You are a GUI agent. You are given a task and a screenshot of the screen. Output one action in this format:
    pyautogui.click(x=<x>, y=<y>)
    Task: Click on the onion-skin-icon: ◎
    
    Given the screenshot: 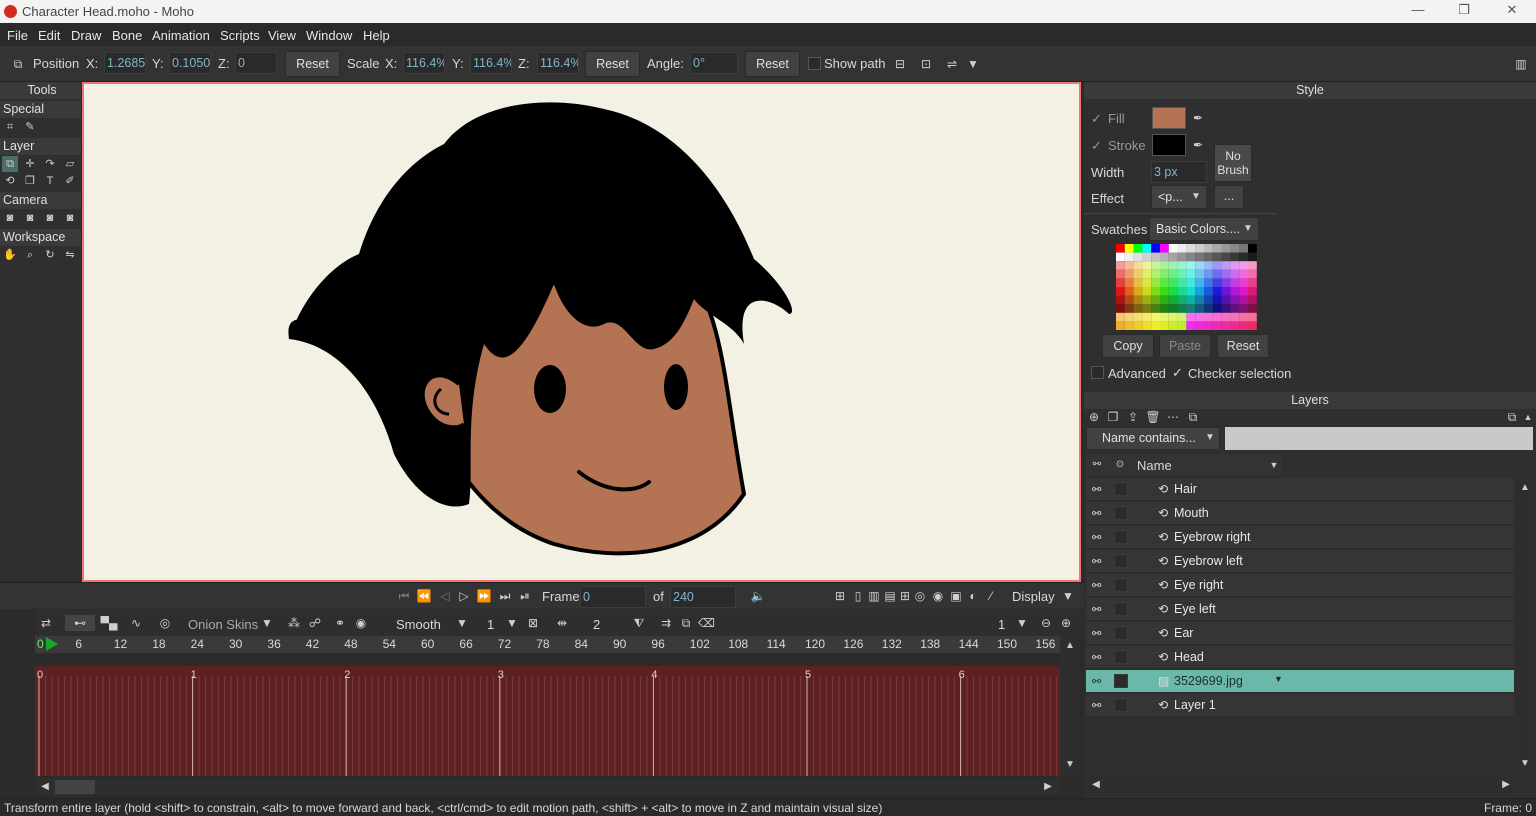 What is the action you would take?
    pyautogui.click(x=165, y=623)
    